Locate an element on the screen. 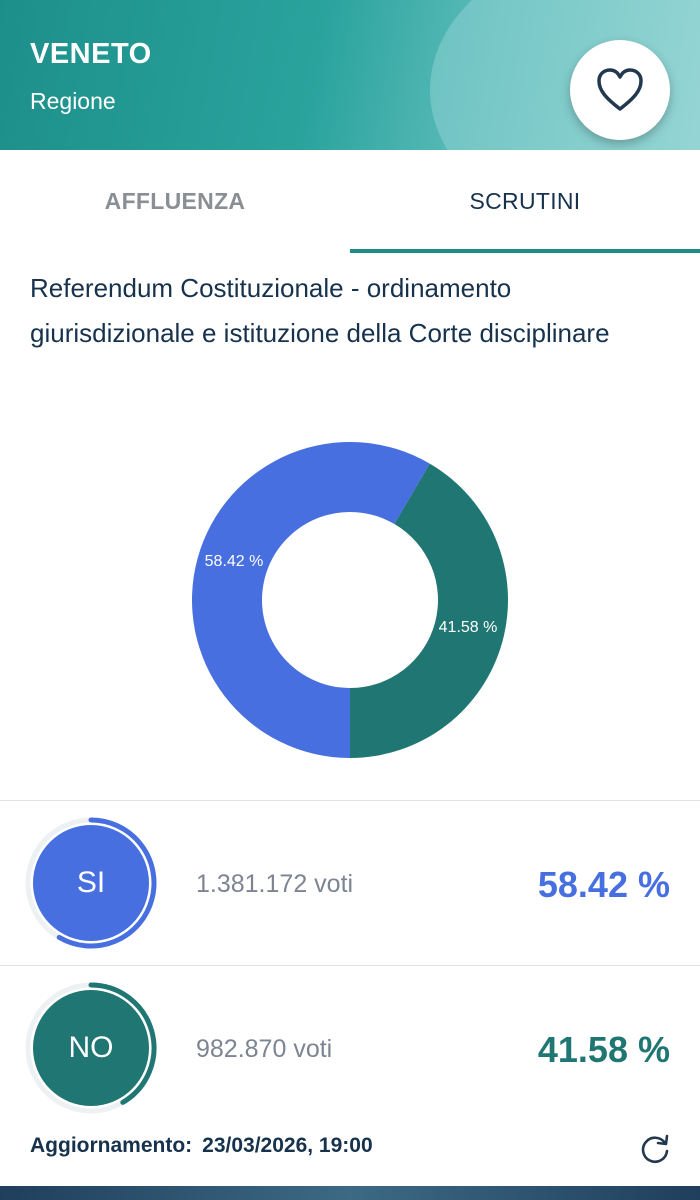 This screenshot has height=1200, width=700. tab-affluenza-label: AFFLUENZA is located at coordinates (175, 201).